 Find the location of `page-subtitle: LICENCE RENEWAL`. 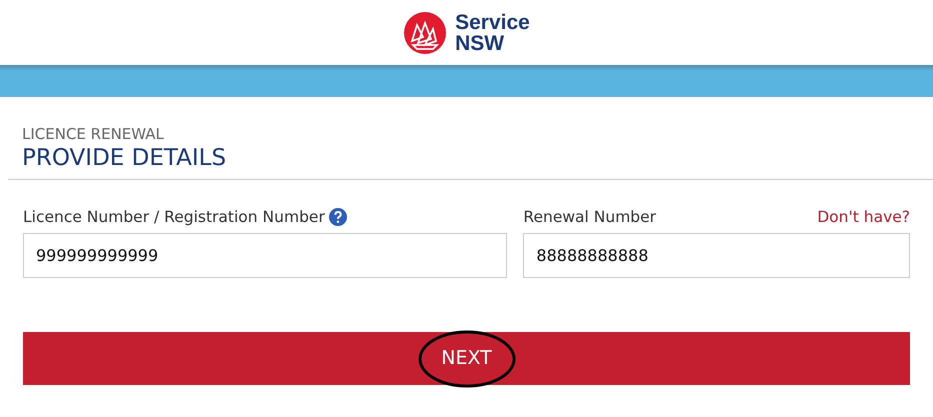

page-subtitle: LICENCE RENEWAL is located at coordinates (93, 134).